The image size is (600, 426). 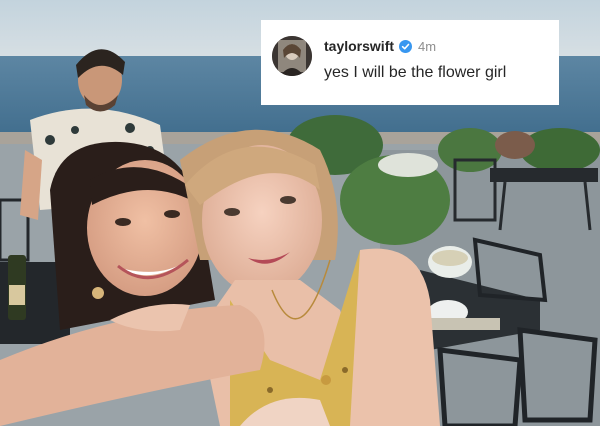 I want to click on comment-text: yes I will be the flower girl, so click(x=415, y=72).